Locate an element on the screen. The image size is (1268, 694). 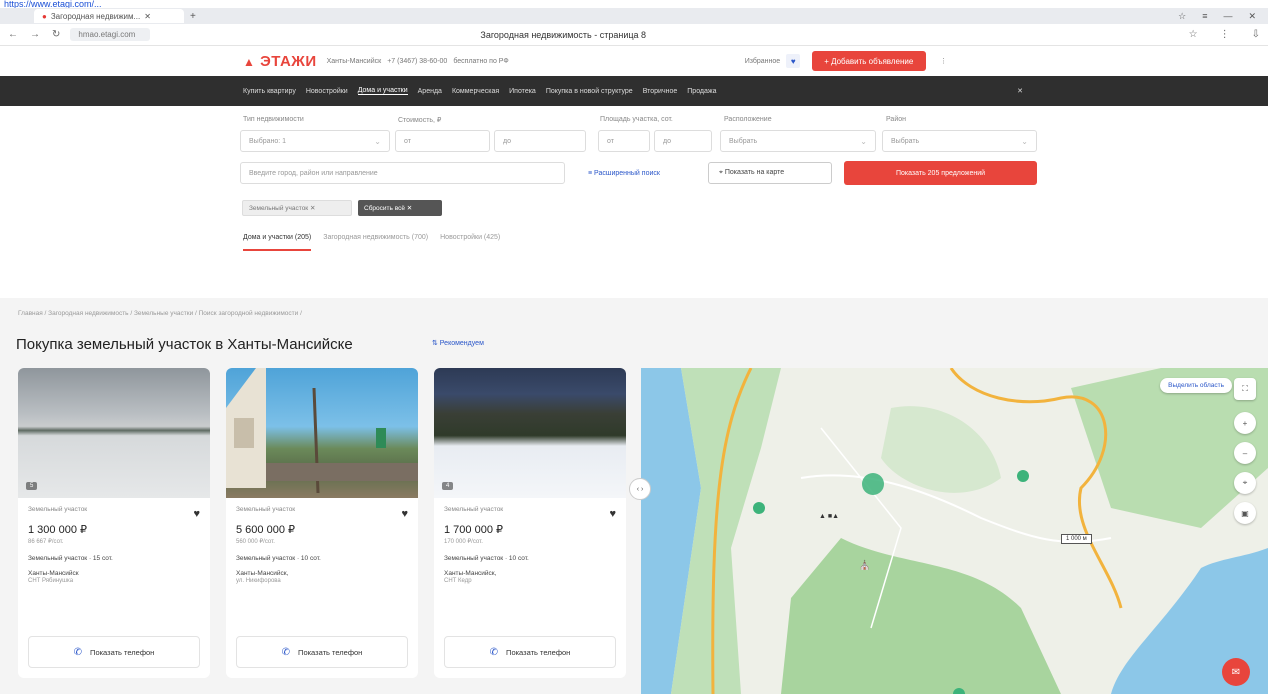
url-field: hmao.etagi.com is located at coordinates (110, 34).